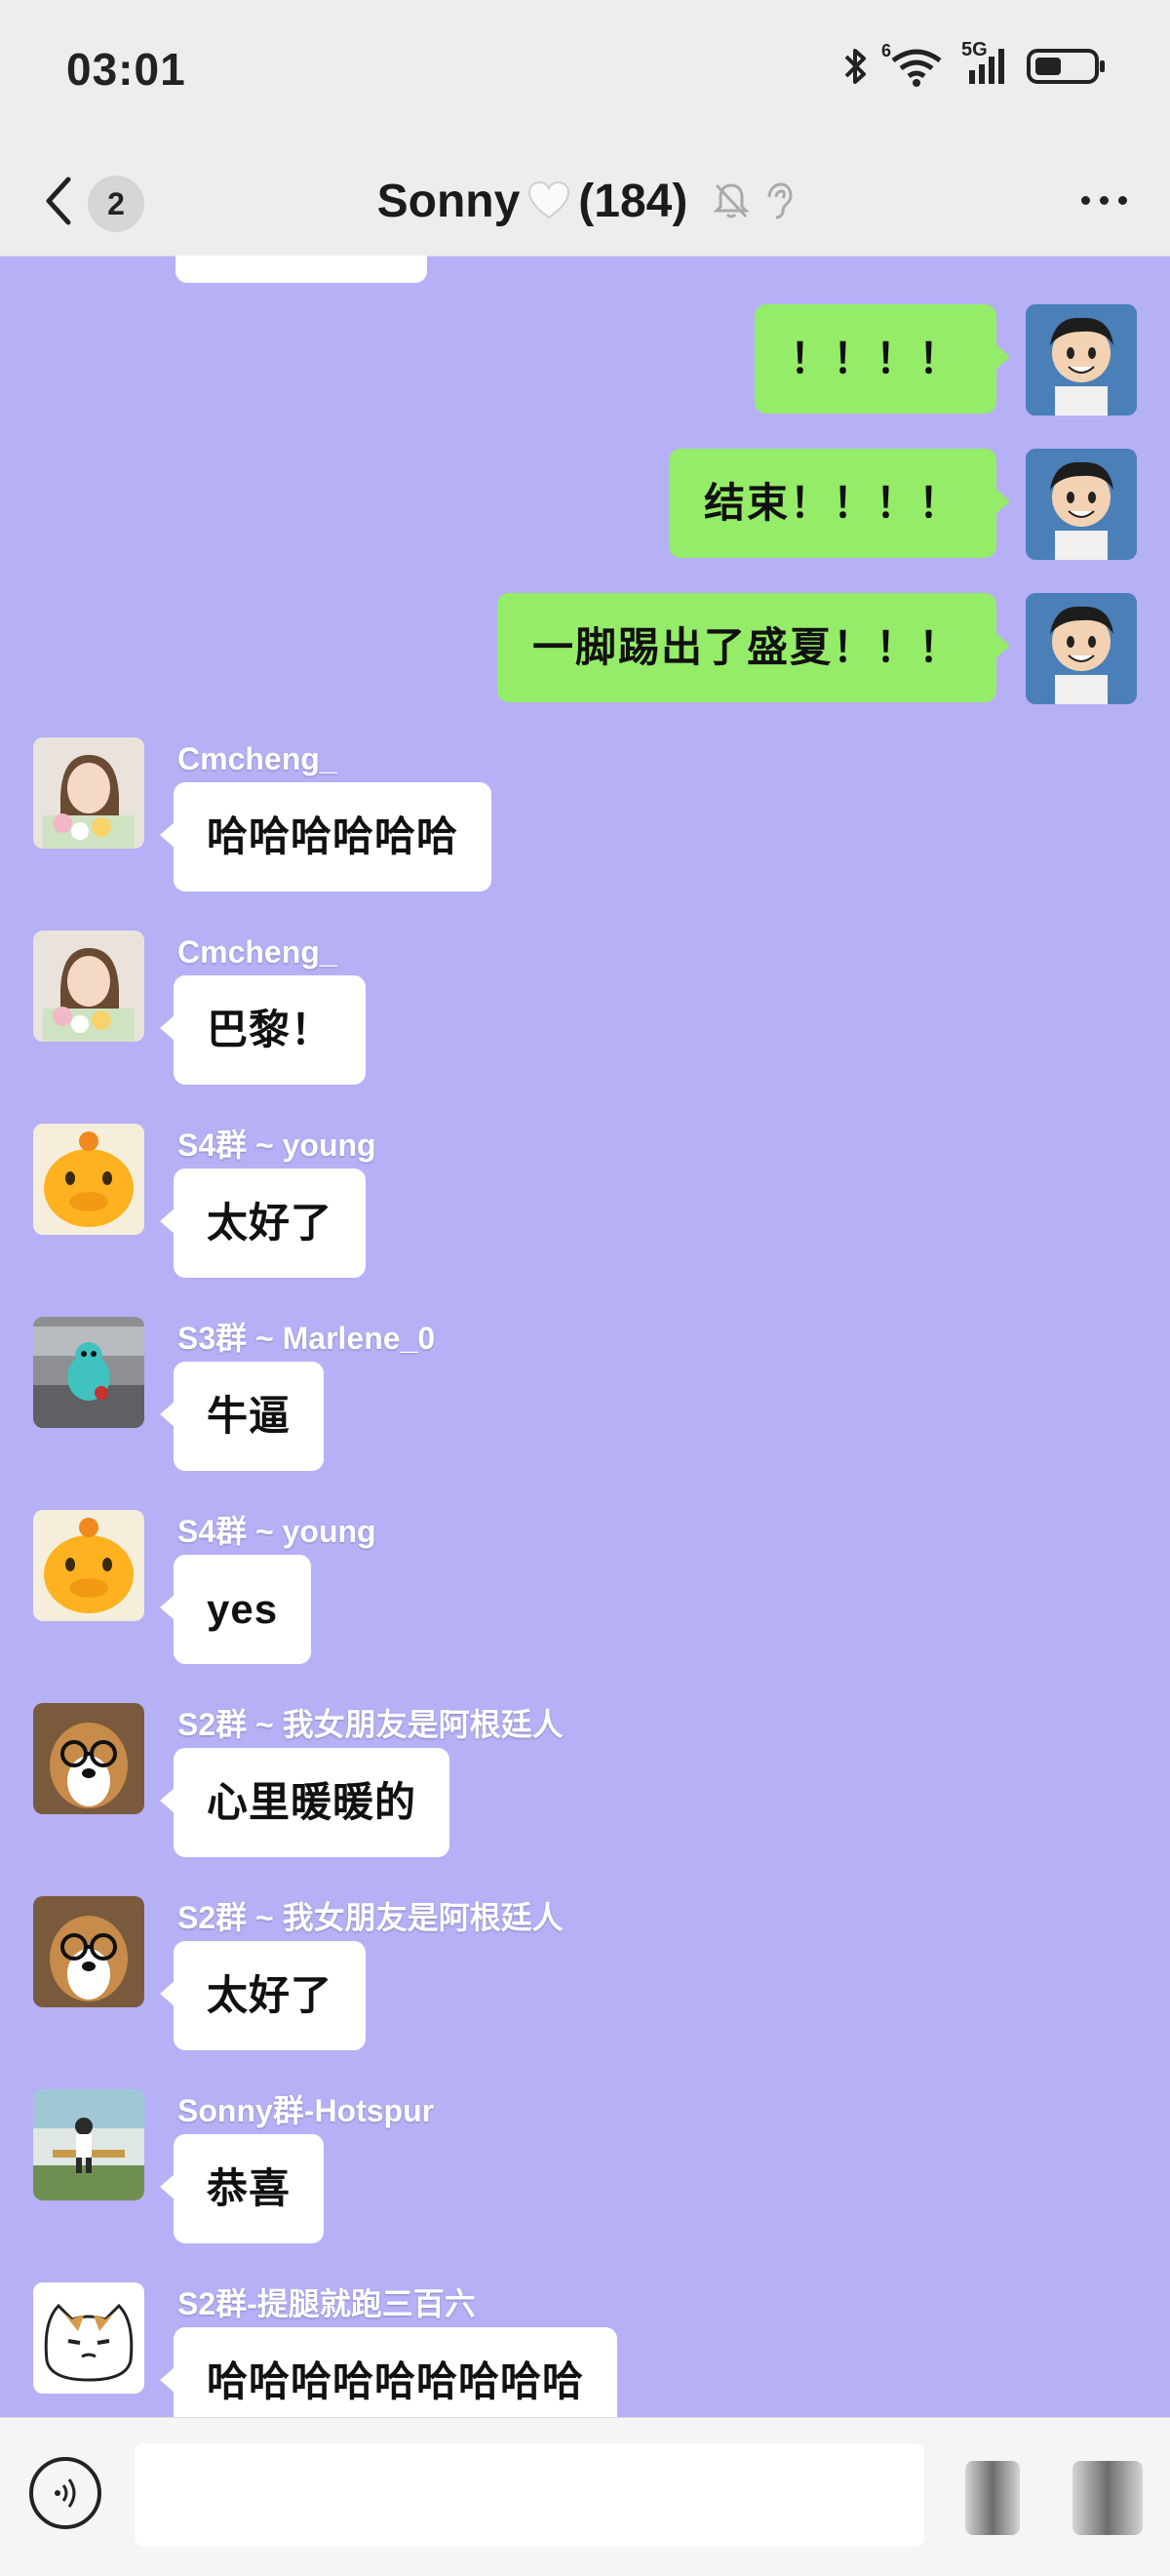 This screenshot has width=1170, height=2576. I want to click on message-input, so click(529, 2495).